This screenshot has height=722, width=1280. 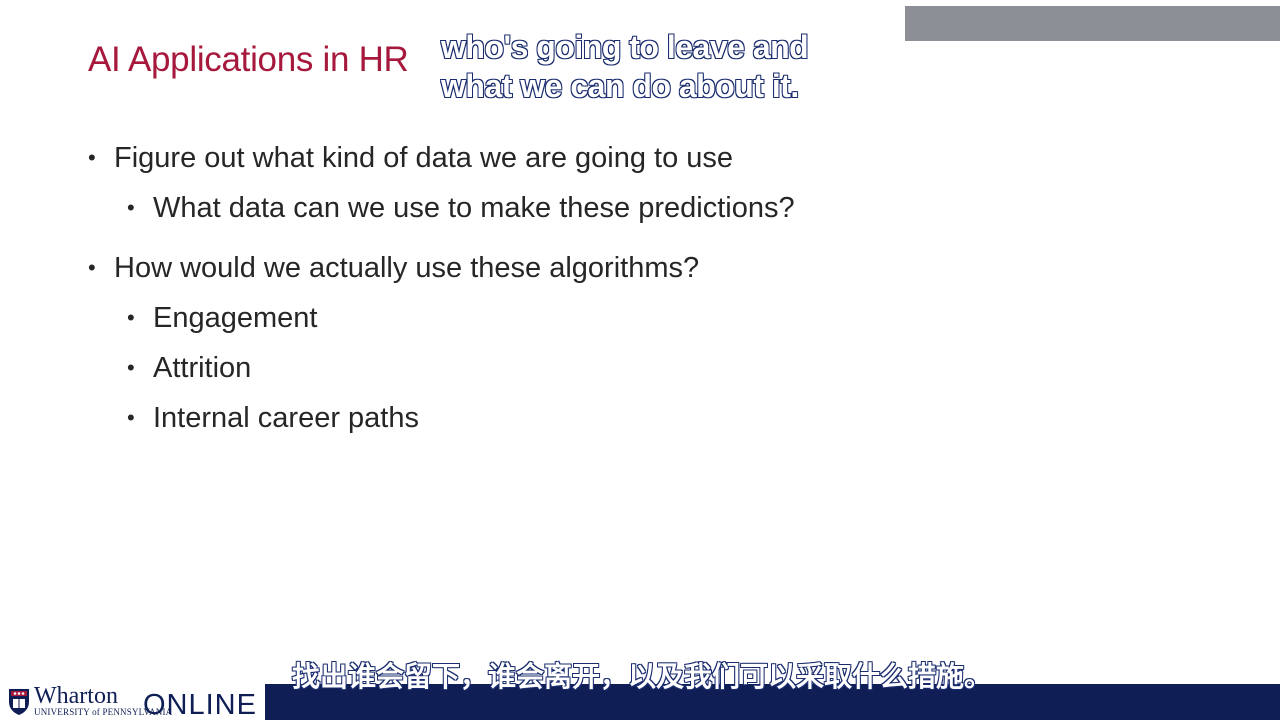 I want to click on logo-wharton-text: Wharton, so click(x=76, y=696).